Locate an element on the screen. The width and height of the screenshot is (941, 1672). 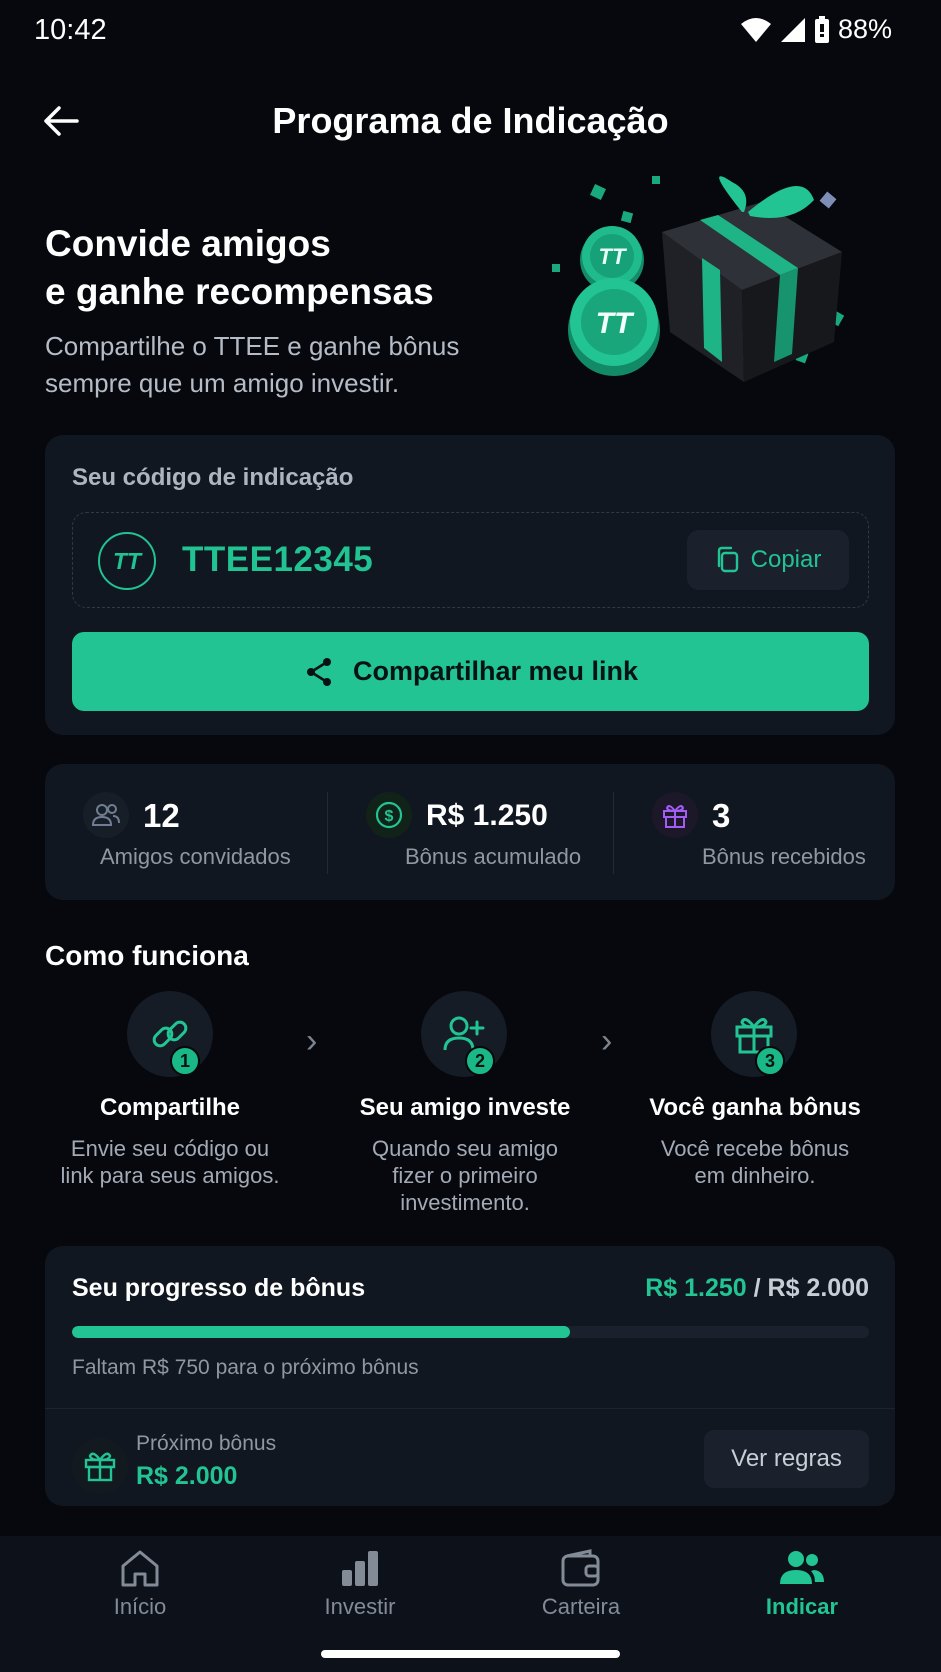
next-bonus-label: Próximo bônus is located at coordinates (206, 1443).